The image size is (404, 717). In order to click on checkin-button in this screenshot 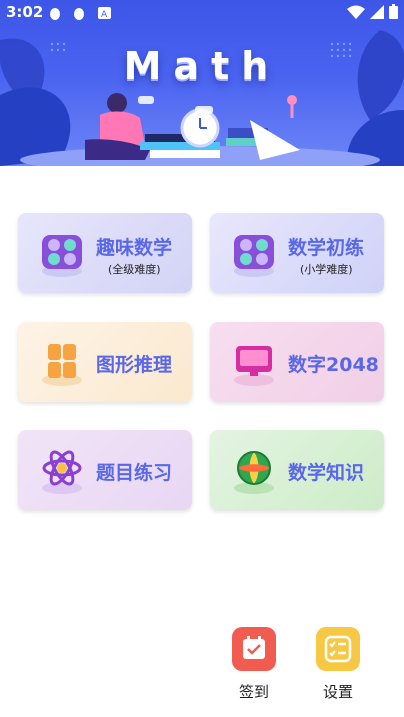, I will do `click(254, 649)`.